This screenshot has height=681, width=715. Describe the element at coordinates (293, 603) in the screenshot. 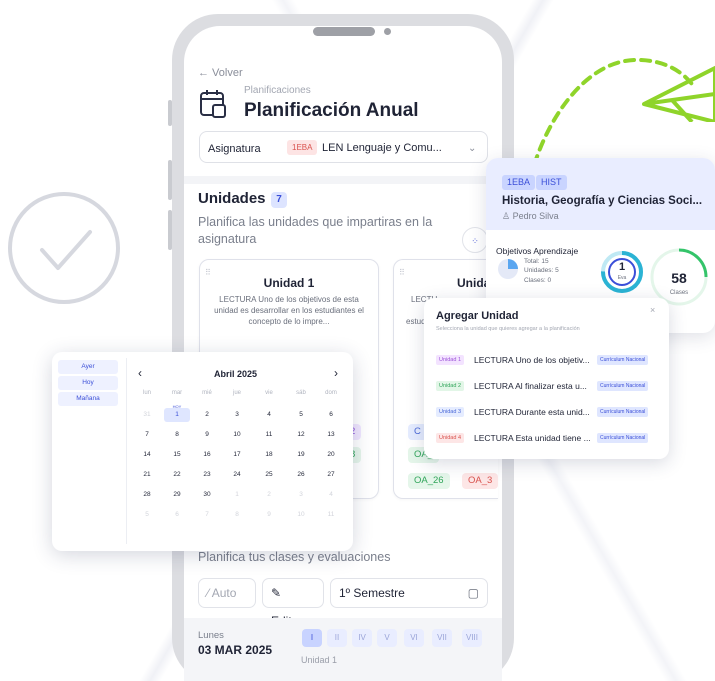

I see `edit-button: ✎ Editar` at that location.